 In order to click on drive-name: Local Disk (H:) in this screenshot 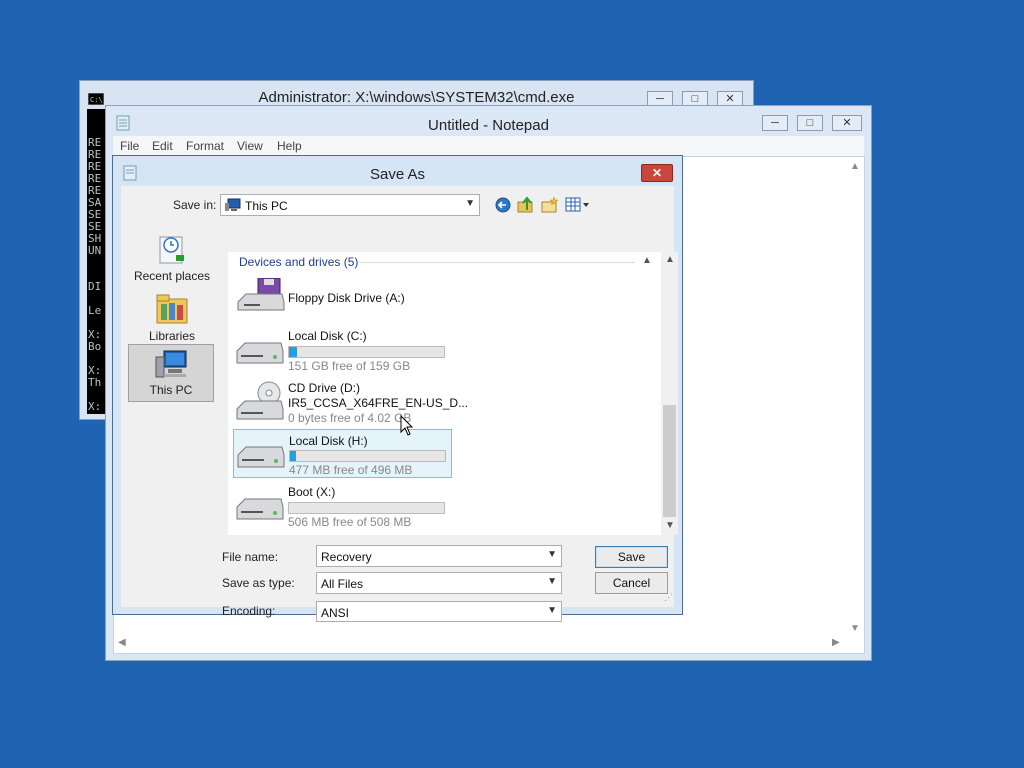, I will do `click(328, 441)`.